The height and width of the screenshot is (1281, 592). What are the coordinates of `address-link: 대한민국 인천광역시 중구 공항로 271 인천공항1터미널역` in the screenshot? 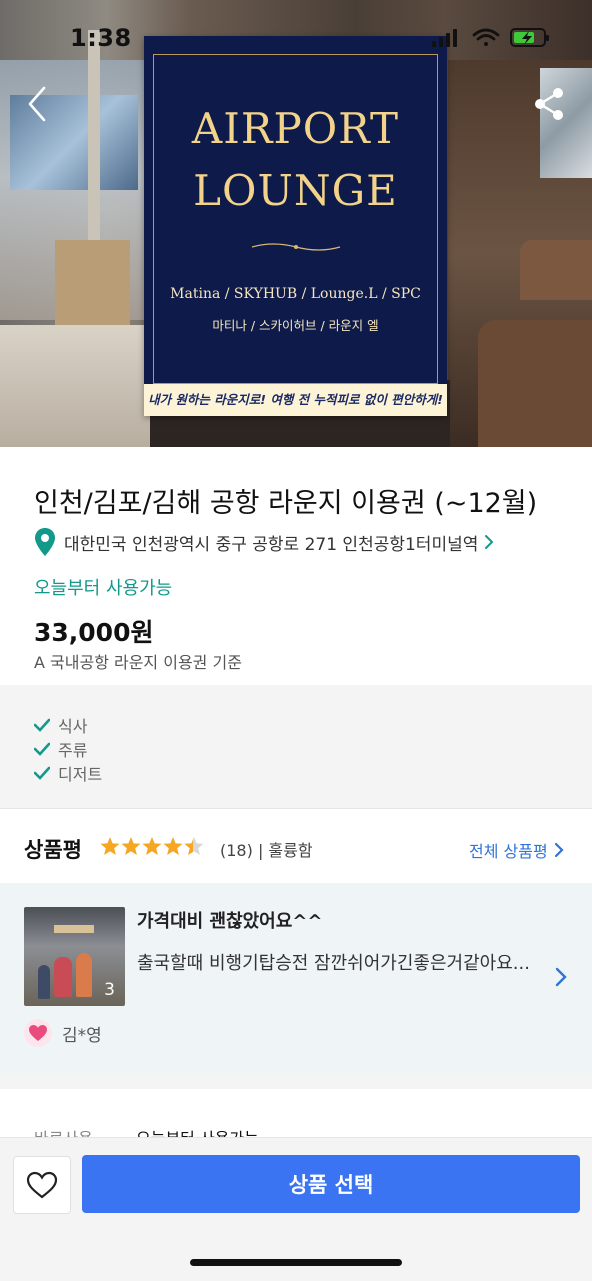 It's located at (264, 542).